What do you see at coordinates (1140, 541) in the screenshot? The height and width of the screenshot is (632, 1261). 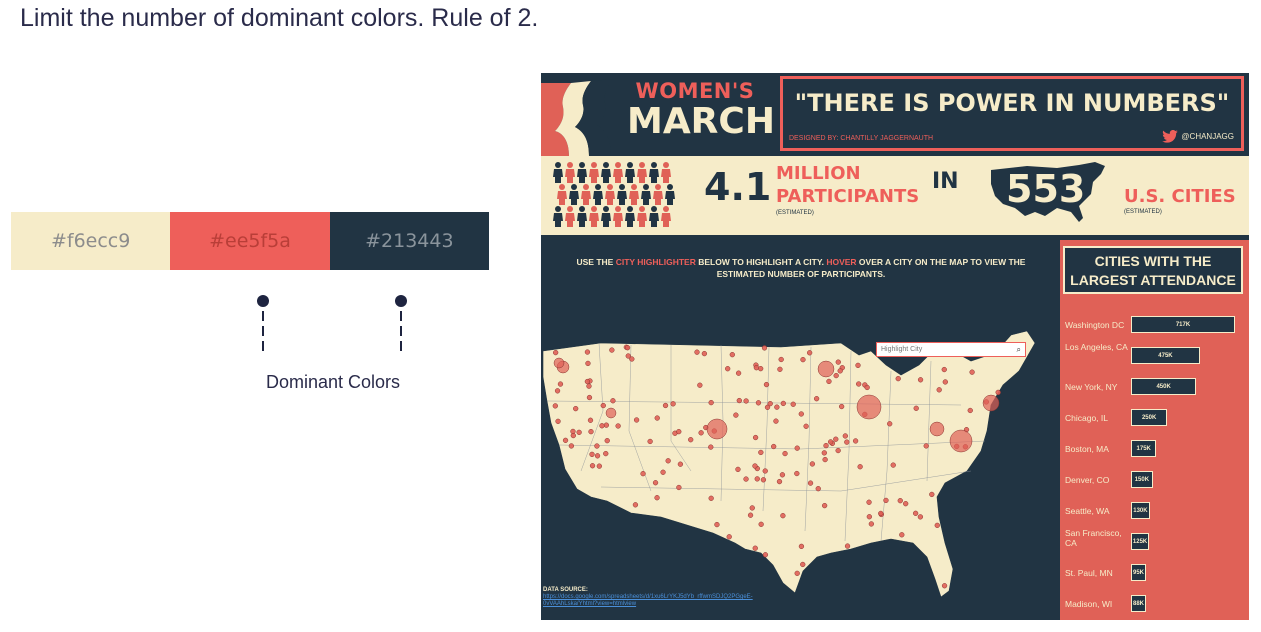 I see `bar-value: 125K` at bounding box center [1140, 541].